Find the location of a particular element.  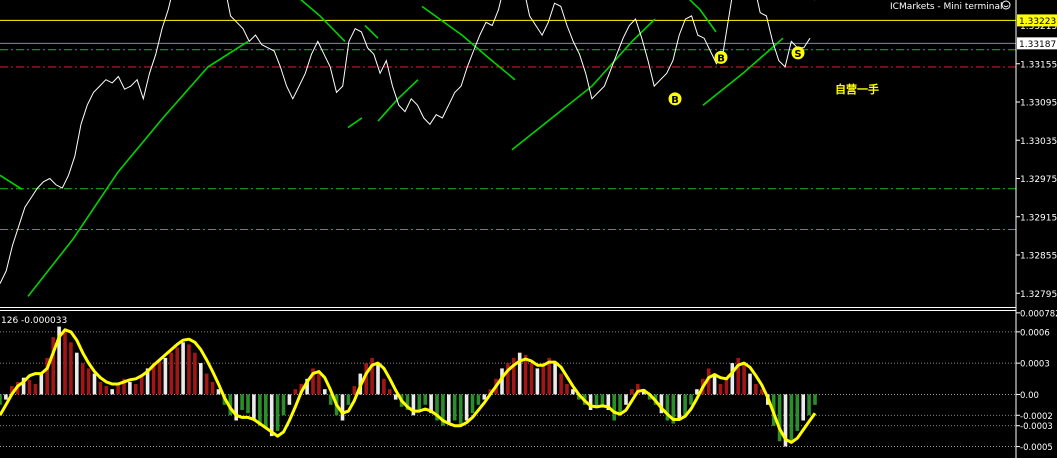

oscillator-tick-label: -0.0002 is located at coordinates (1036, 417).